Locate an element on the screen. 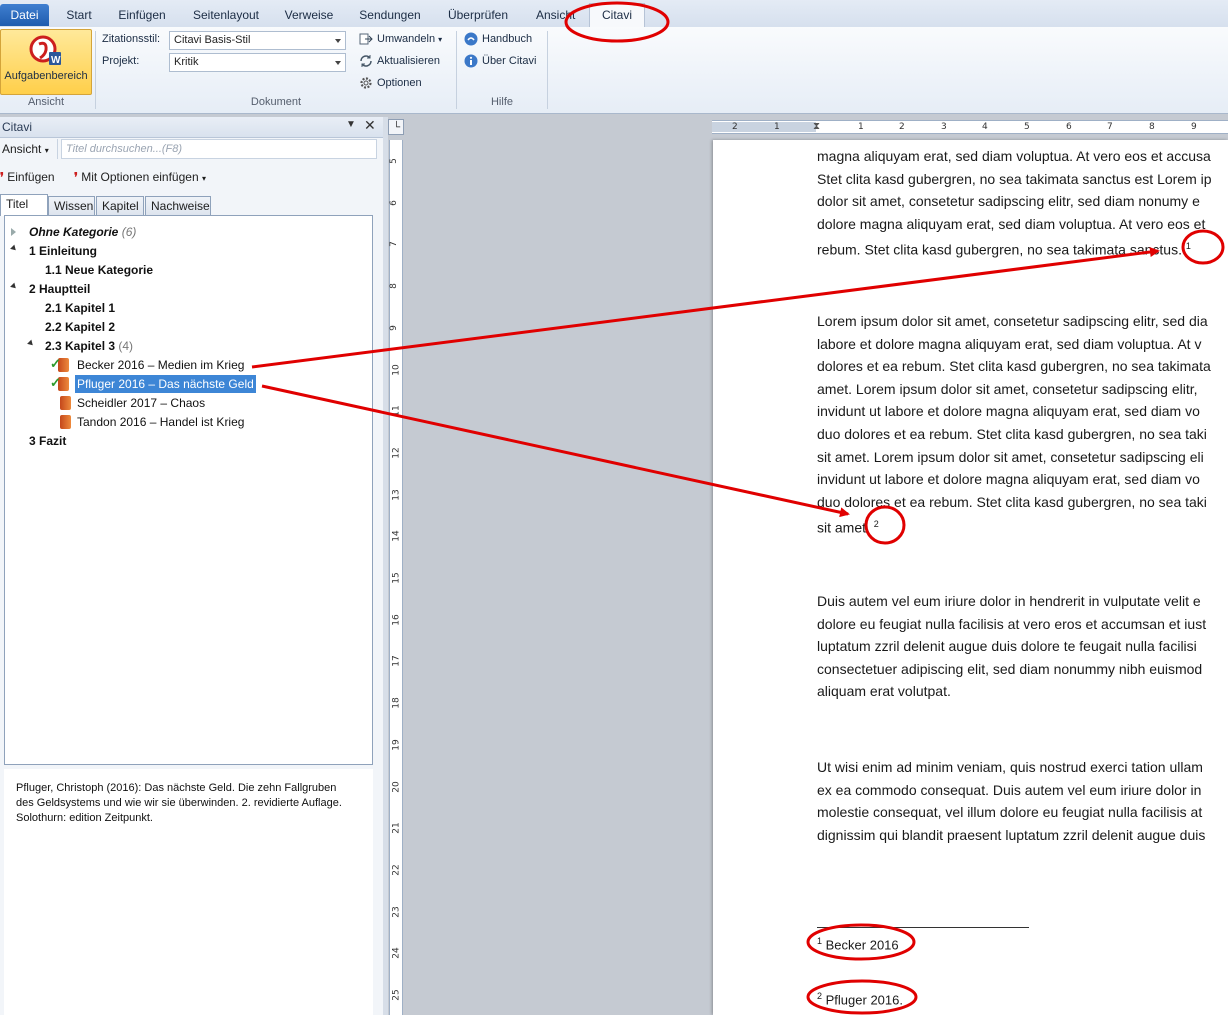 The height and width of the screenshot is (1015, 1228). zitationsstil-combo: Citavi Basis-Stil is located at coordinates (257, 40).